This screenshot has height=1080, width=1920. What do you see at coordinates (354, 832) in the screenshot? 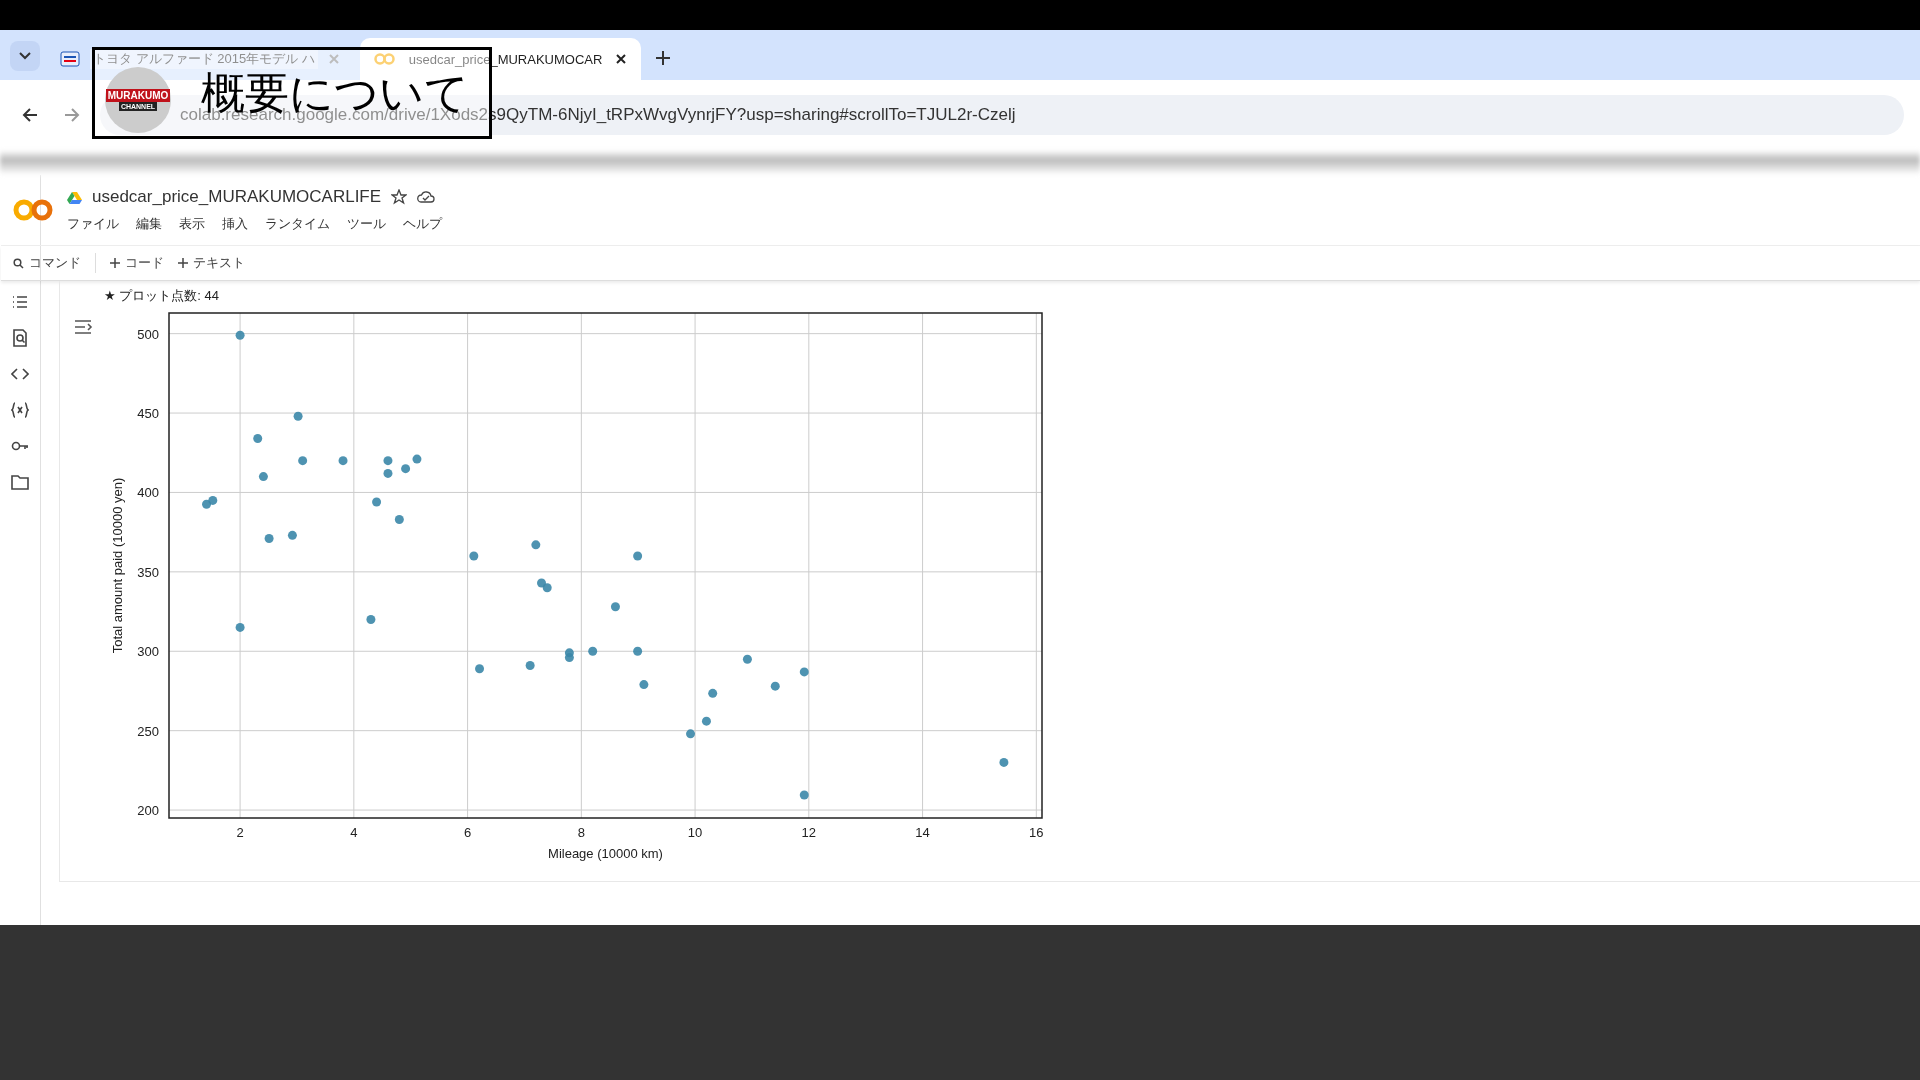
I see `tick-label: 4` at bounding box center [354, 832].